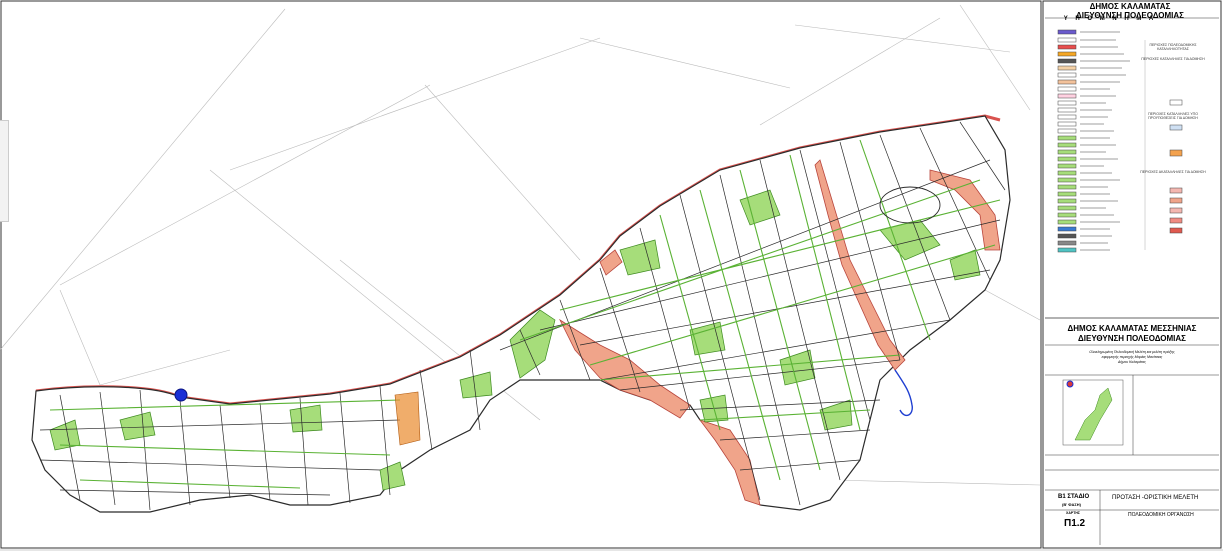 The height and width of the screenshot is (560, 1223). What do you see at coordinates (1074, 497) in the screenshot?
I see `stage-label: Β1 ΣΤΑΔΙΟ` at bounding box center [1074, 497].